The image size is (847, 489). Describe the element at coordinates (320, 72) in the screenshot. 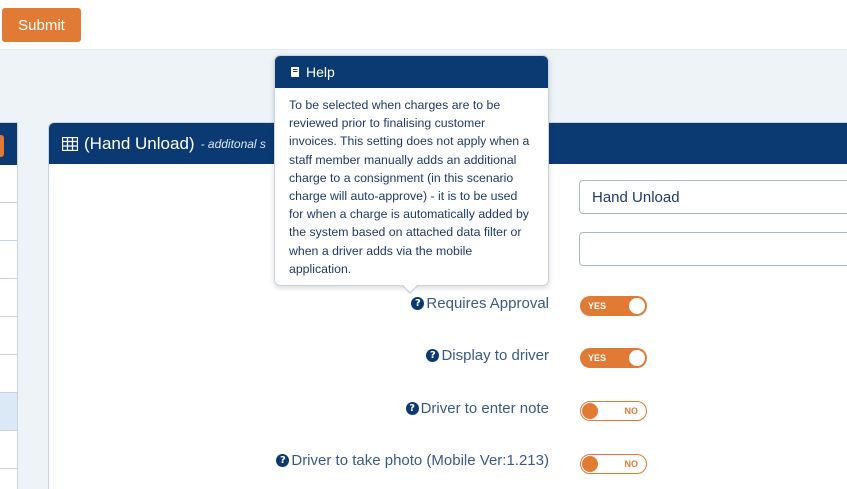

I see `popover-title: Help` at that location.